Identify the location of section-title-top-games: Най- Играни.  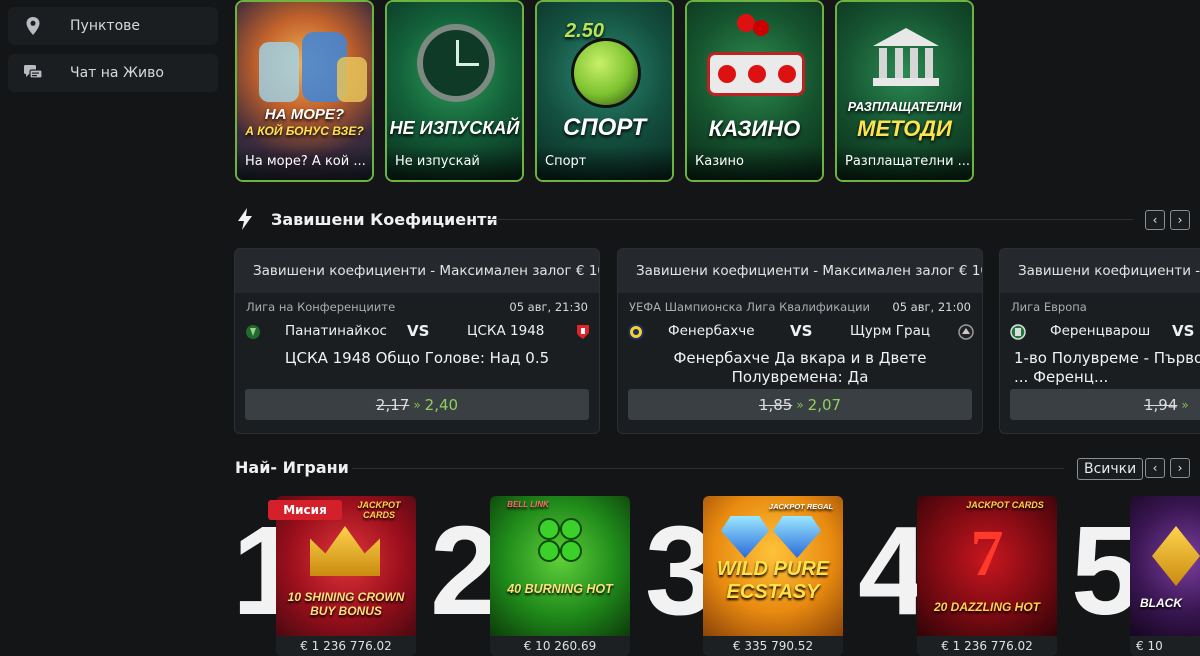
(292, 467).